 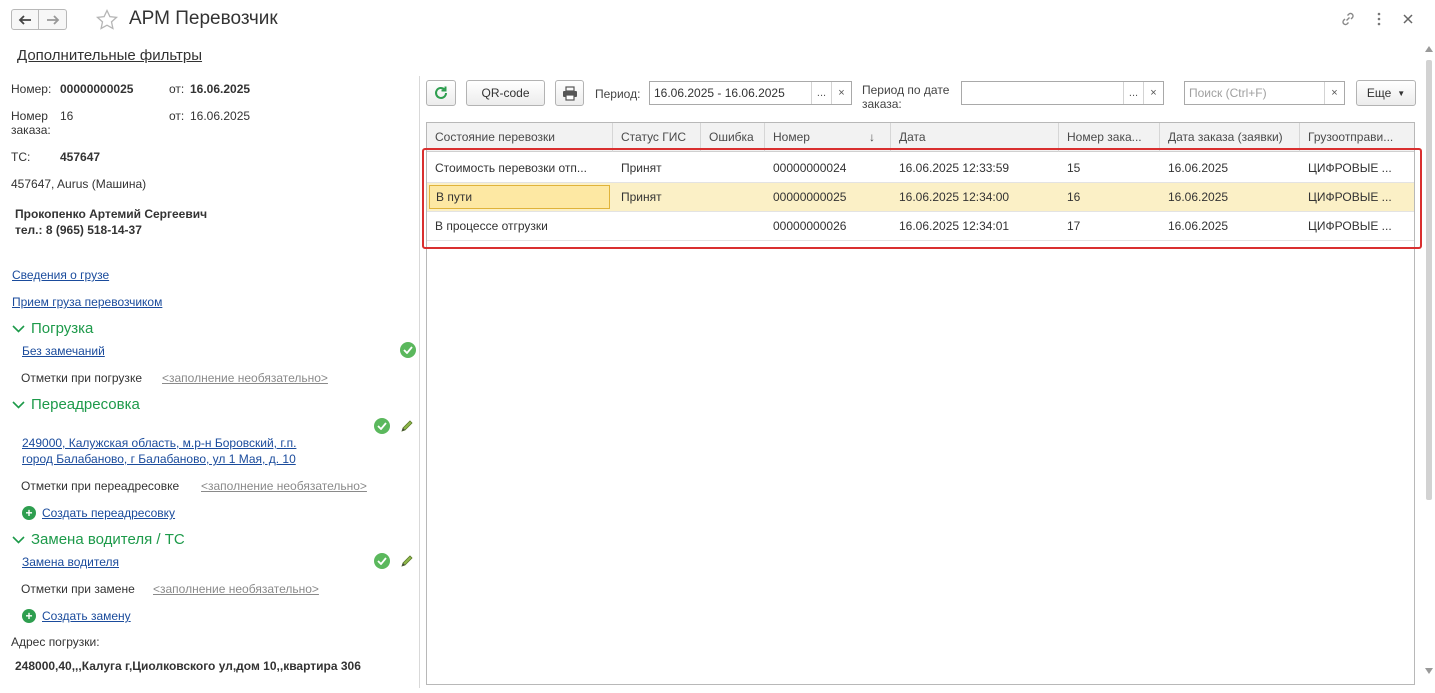 What do you see at coordinates (828, 137) in the screenshot?
I see `column-header: Номер ↓` at bounding box center [828, 137].